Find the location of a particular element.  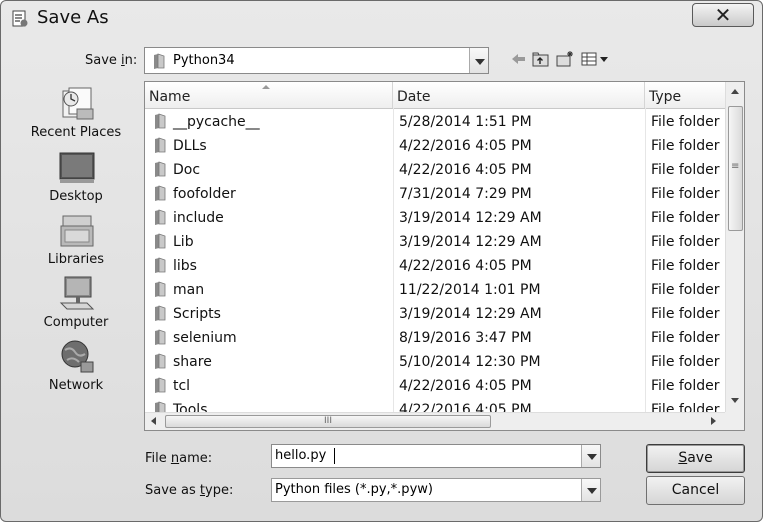

file-name-cell: DLLs is located at coordinates (190, 146).